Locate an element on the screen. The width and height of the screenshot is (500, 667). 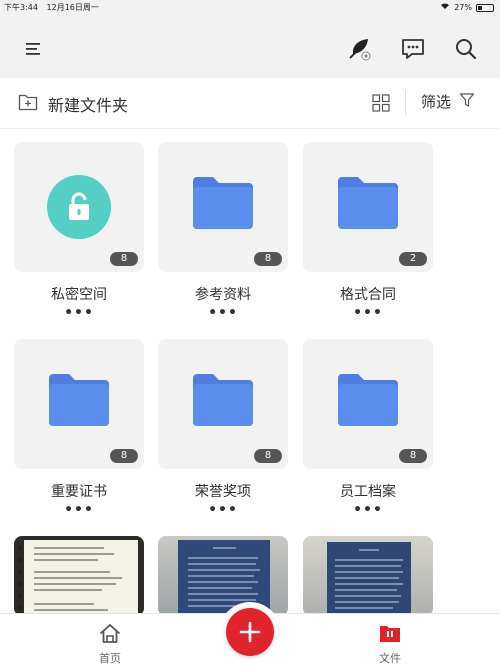
folder-item-staff: 8 员工档案 ••• is located at coordinates (368, 428).